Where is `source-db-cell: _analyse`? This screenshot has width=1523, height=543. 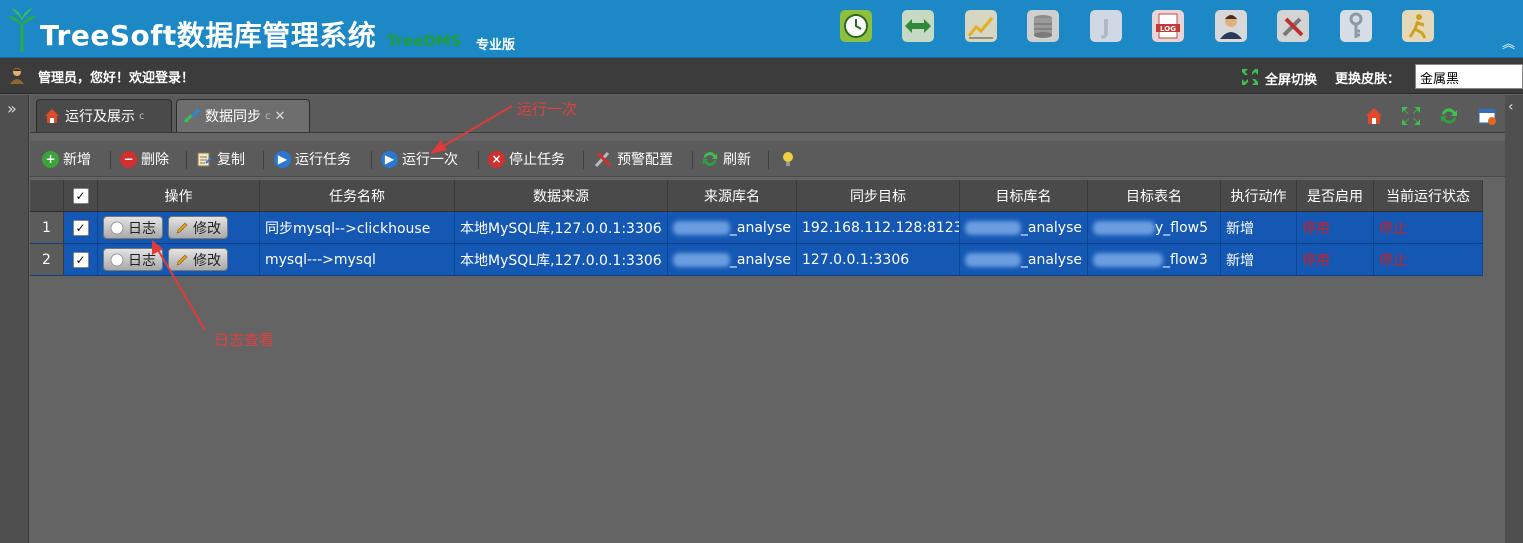 source-db-cell: _analyse is located at coordinates (732, 227).